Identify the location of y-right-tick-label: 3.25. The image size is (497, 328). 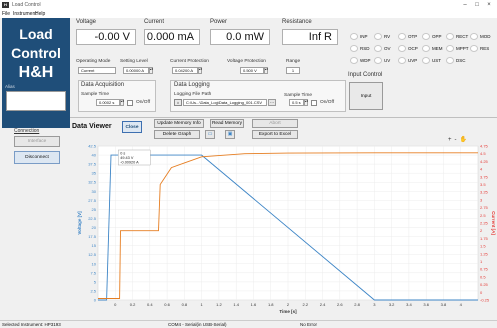
(484, 192).